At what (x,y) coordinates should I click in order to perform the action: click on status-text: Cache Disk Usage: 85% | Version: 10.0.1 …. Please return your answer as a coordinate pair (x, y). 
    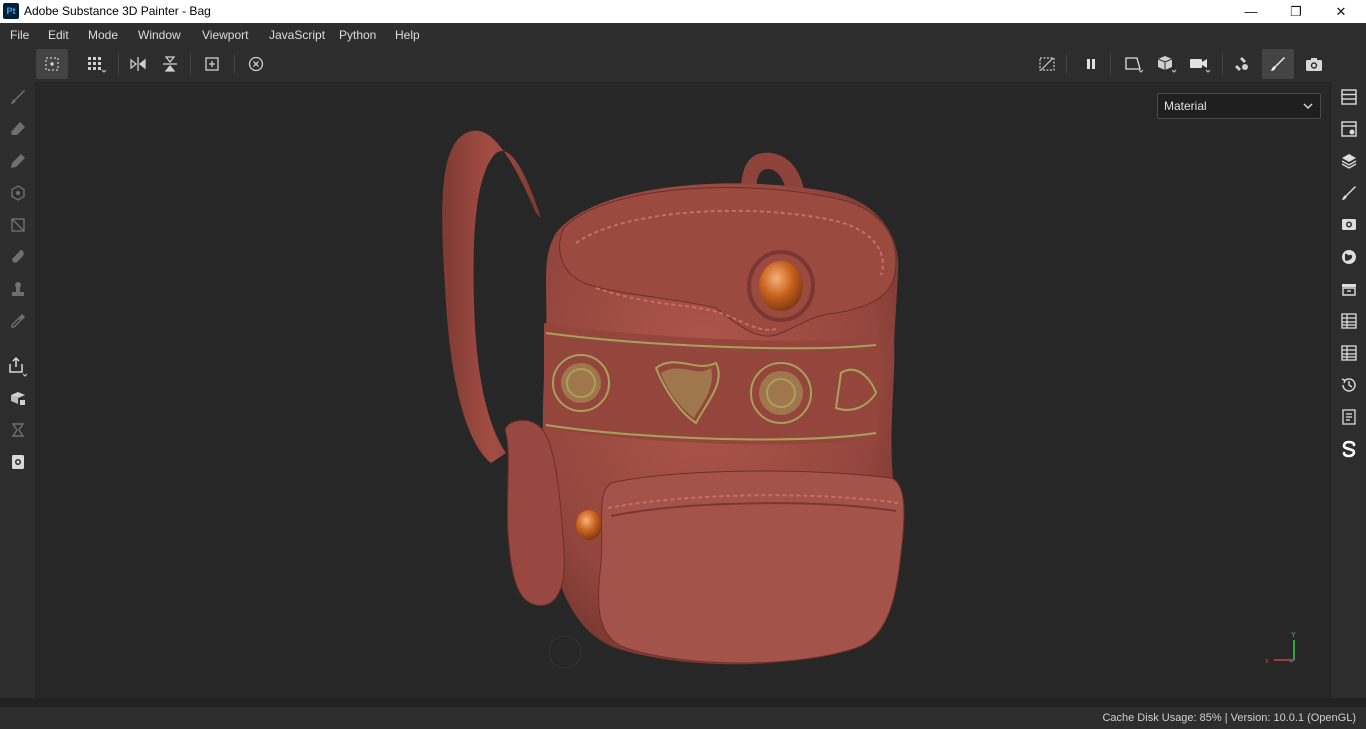
    Looking at the image, I should click on (1229, 718).